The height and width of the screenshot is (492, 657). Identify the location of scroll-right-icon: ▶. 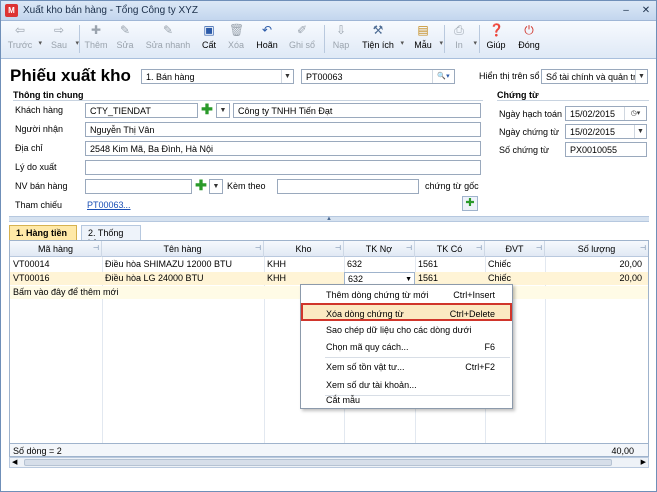
(643, 462).